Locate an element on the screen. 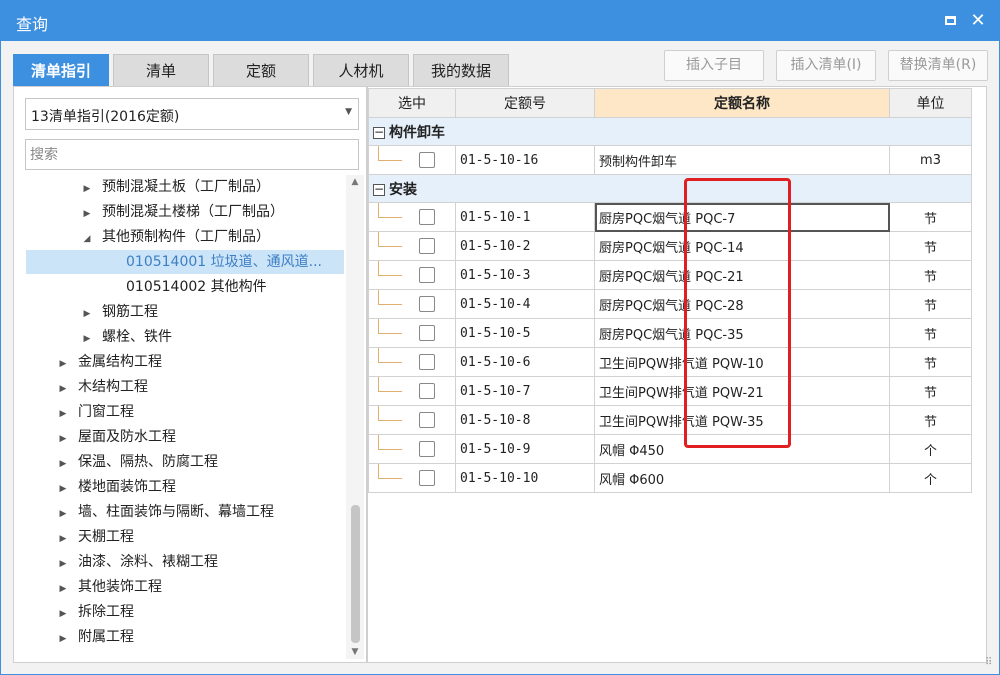 The image size is (1000, 675). tree-item: ◢ 其他预制构件（工厂制品） is located at coordinates (142, 237).